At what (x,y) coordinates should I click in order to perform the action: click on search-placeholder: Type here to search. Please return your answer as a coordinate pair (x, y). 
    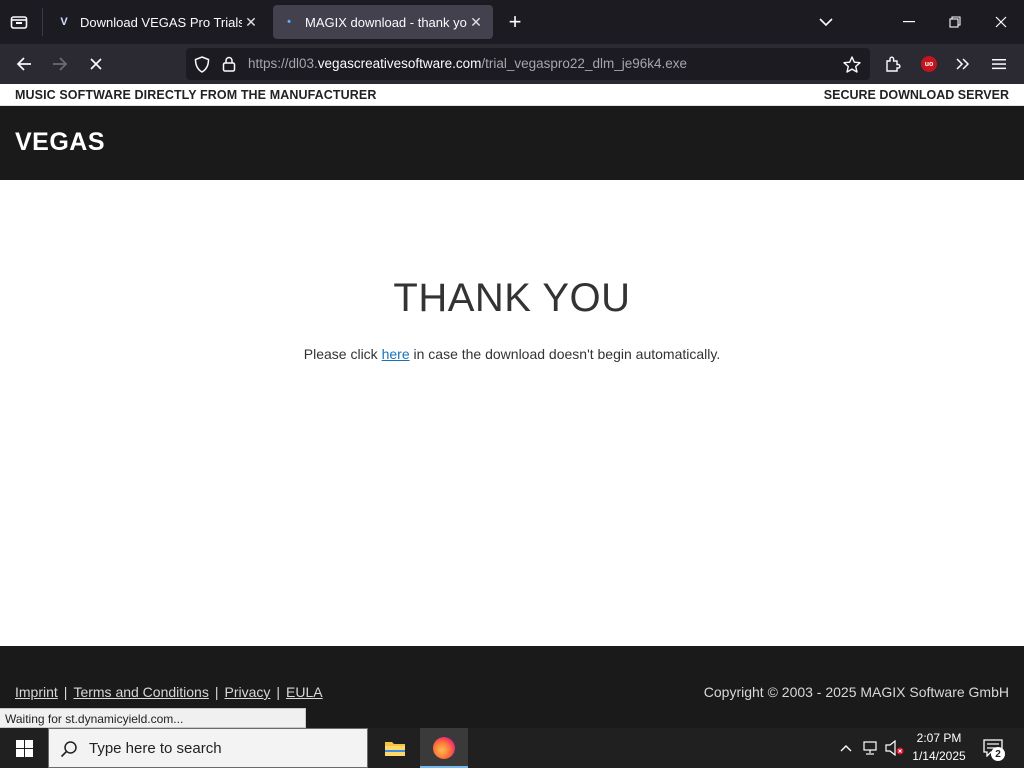
    Looking at the image, I should click on (155, 748).